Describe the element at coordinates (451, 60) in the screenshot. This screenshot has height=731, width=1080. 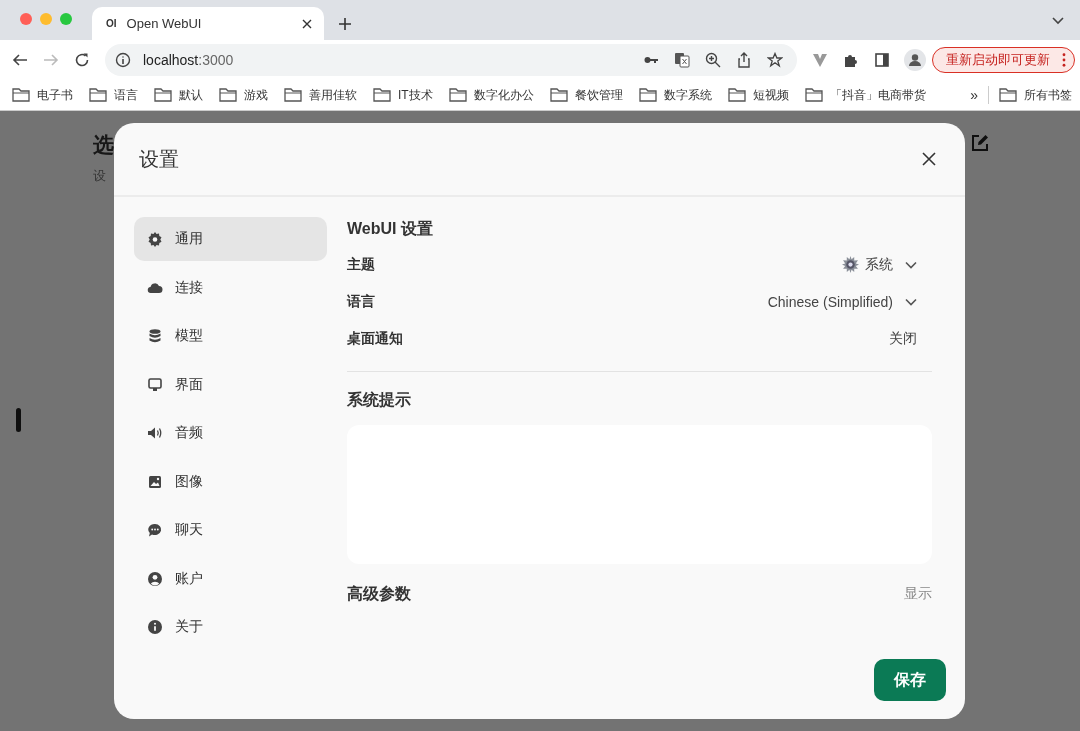
I see `address-bar: localhost:3000` at that location.